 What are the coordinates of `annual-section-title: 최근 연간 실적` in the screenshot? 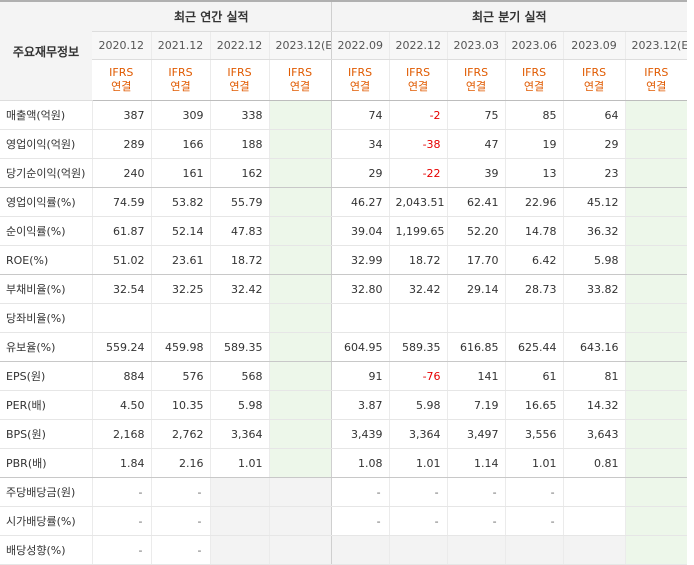 It's located at (212, 16).